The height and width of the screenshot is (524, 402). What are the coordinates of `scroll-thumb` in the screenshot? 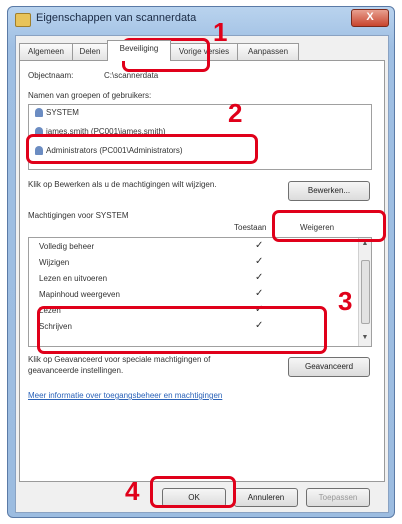 It's located at (365, 292).